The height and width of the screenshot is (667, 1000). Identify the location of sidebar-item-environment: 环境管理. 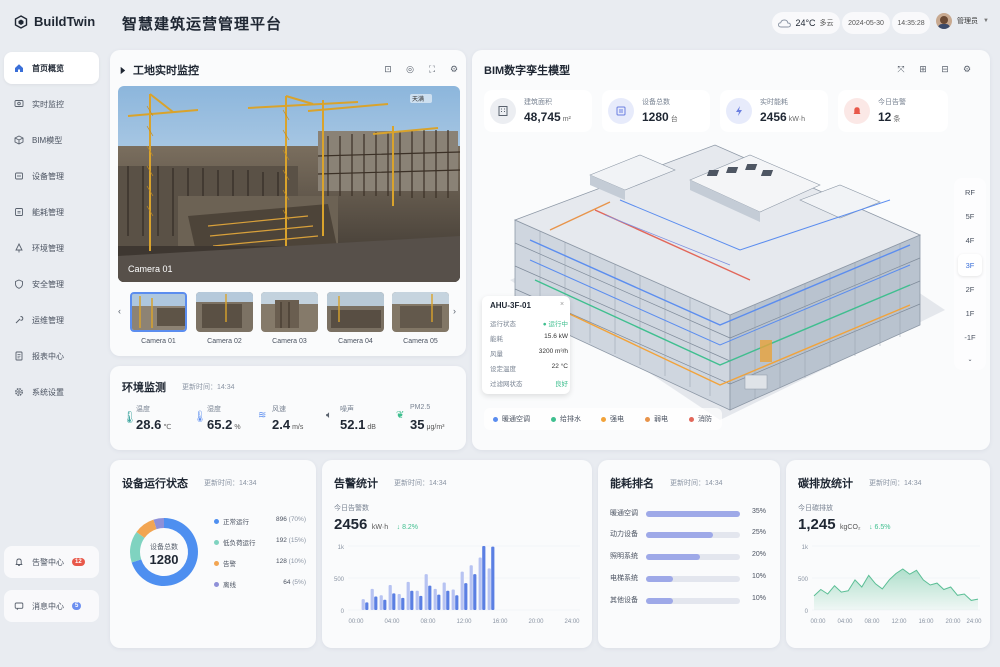
(51, 248).